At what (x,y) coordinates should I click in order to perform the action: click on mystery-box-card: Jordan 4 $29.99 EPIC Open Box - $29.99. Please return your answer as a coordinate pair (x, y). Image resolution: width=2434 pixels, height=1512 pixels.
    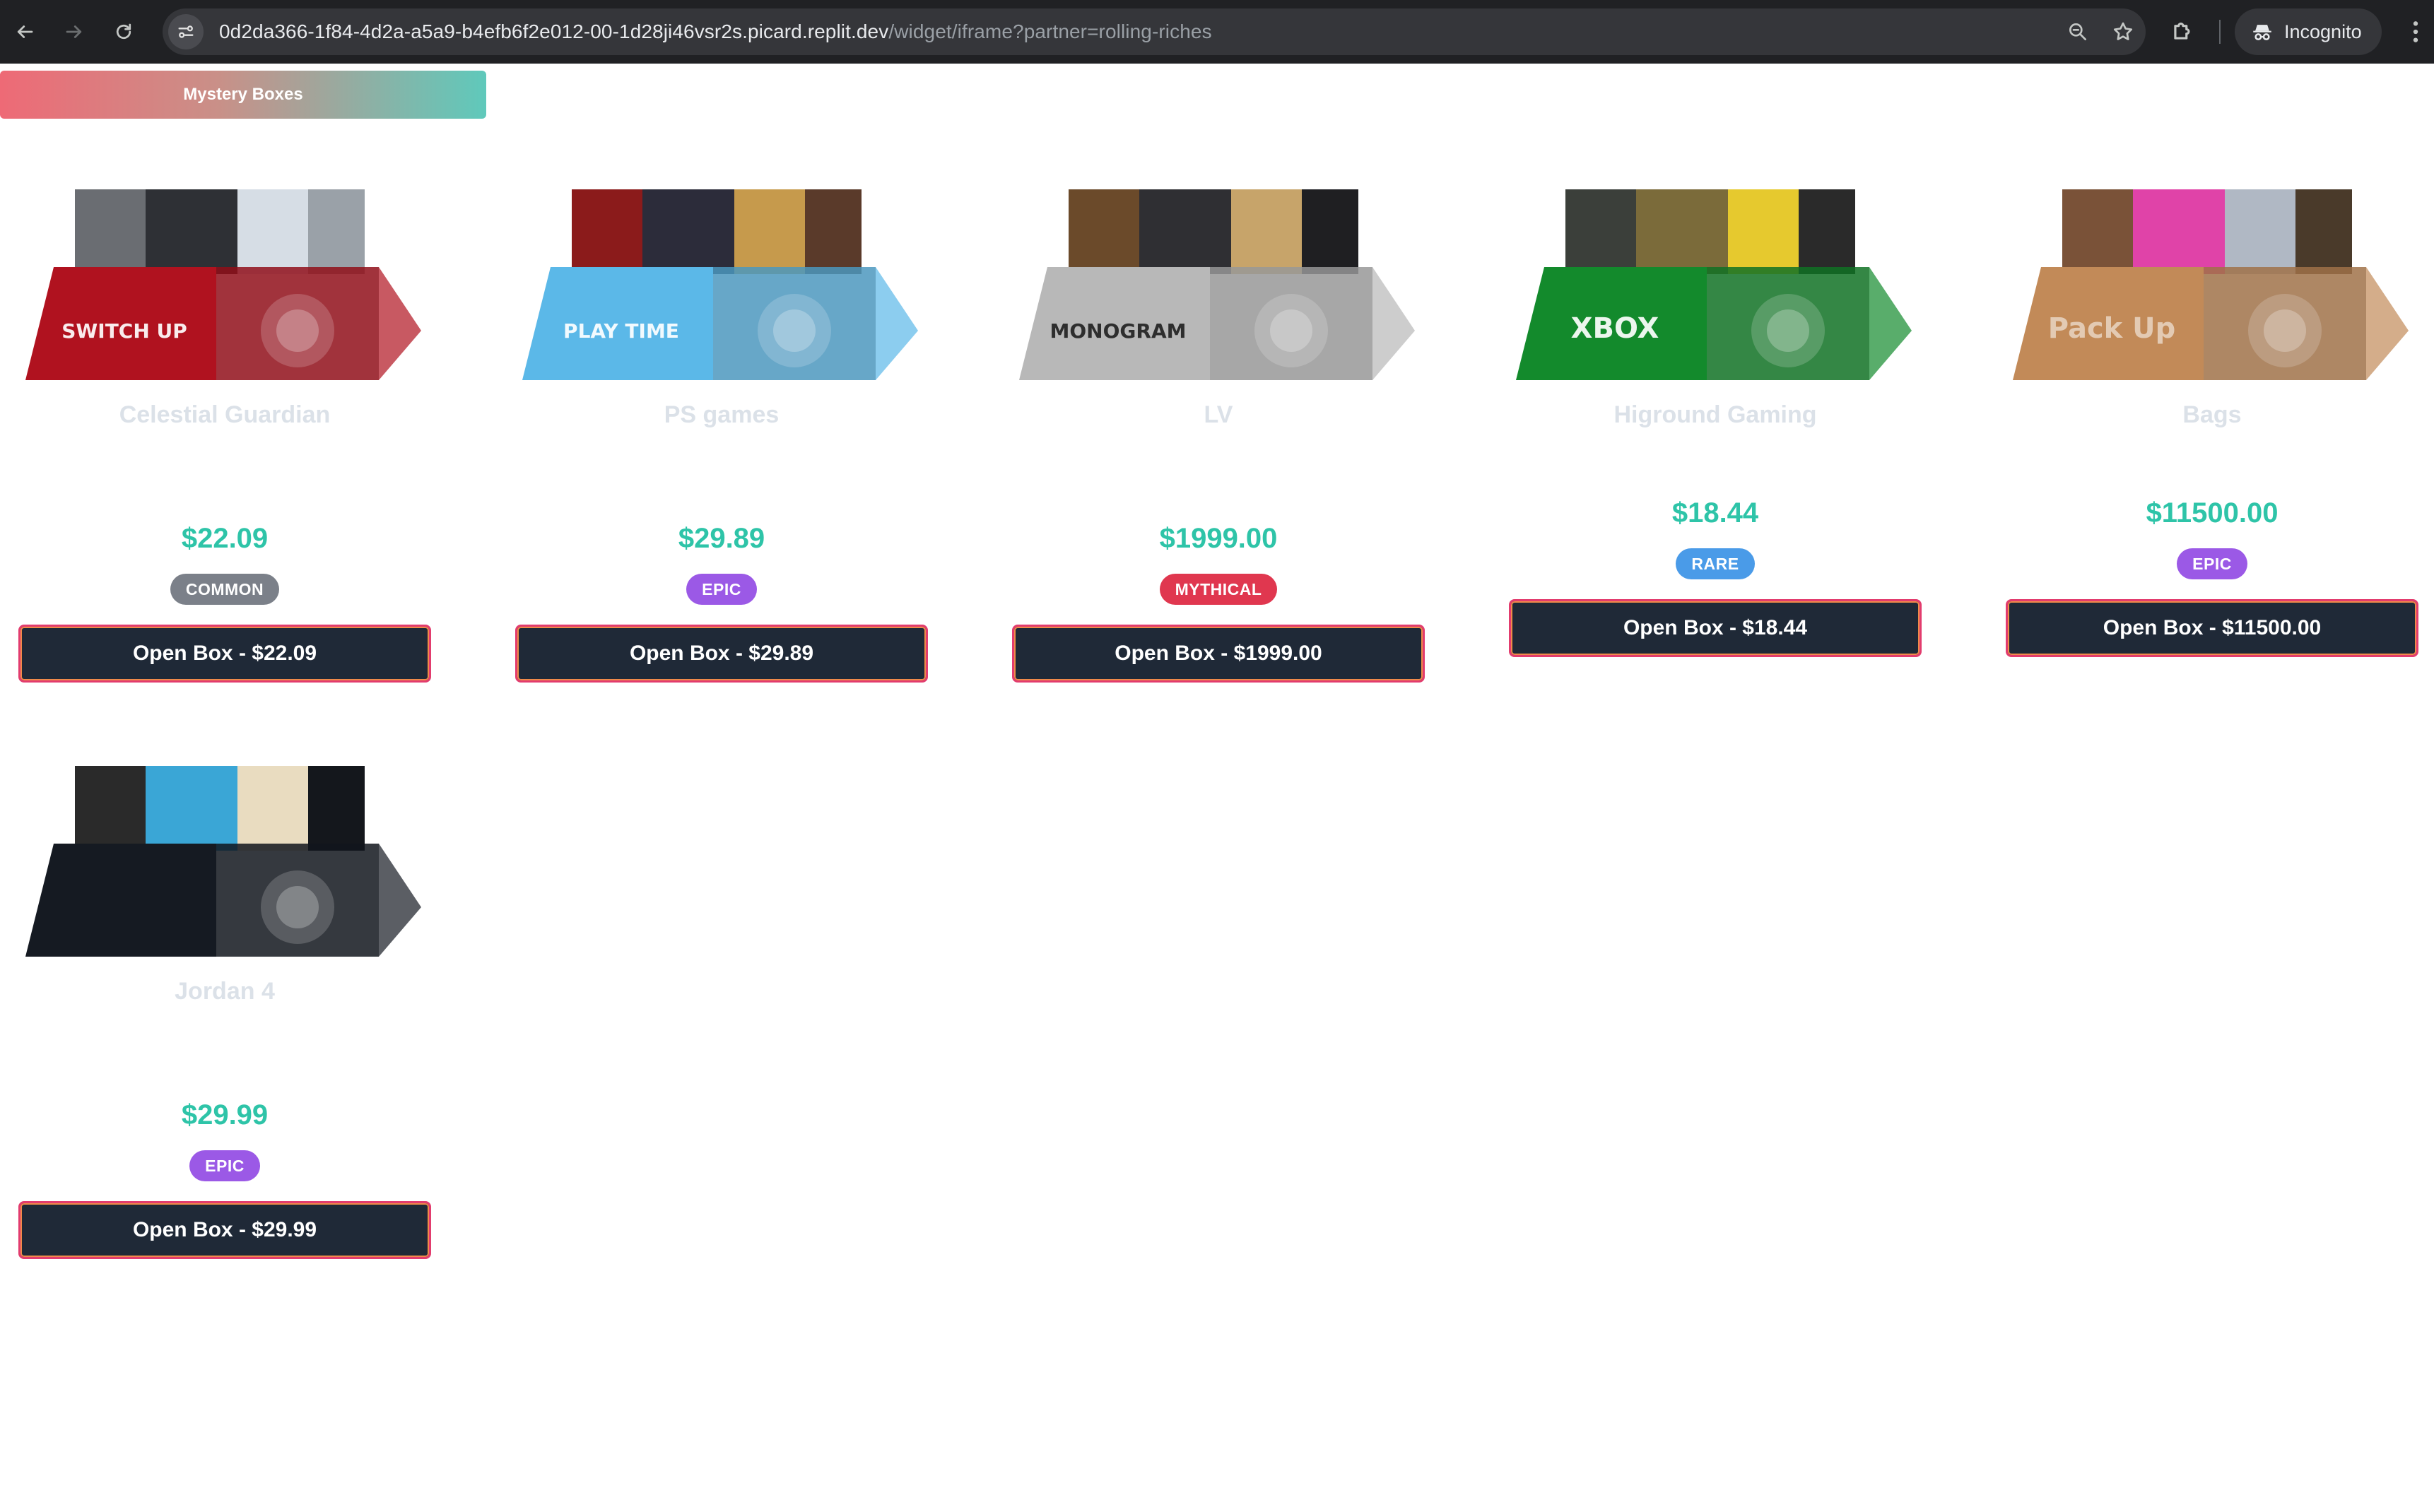
    Looking at the image, I should click on (219, 1048).